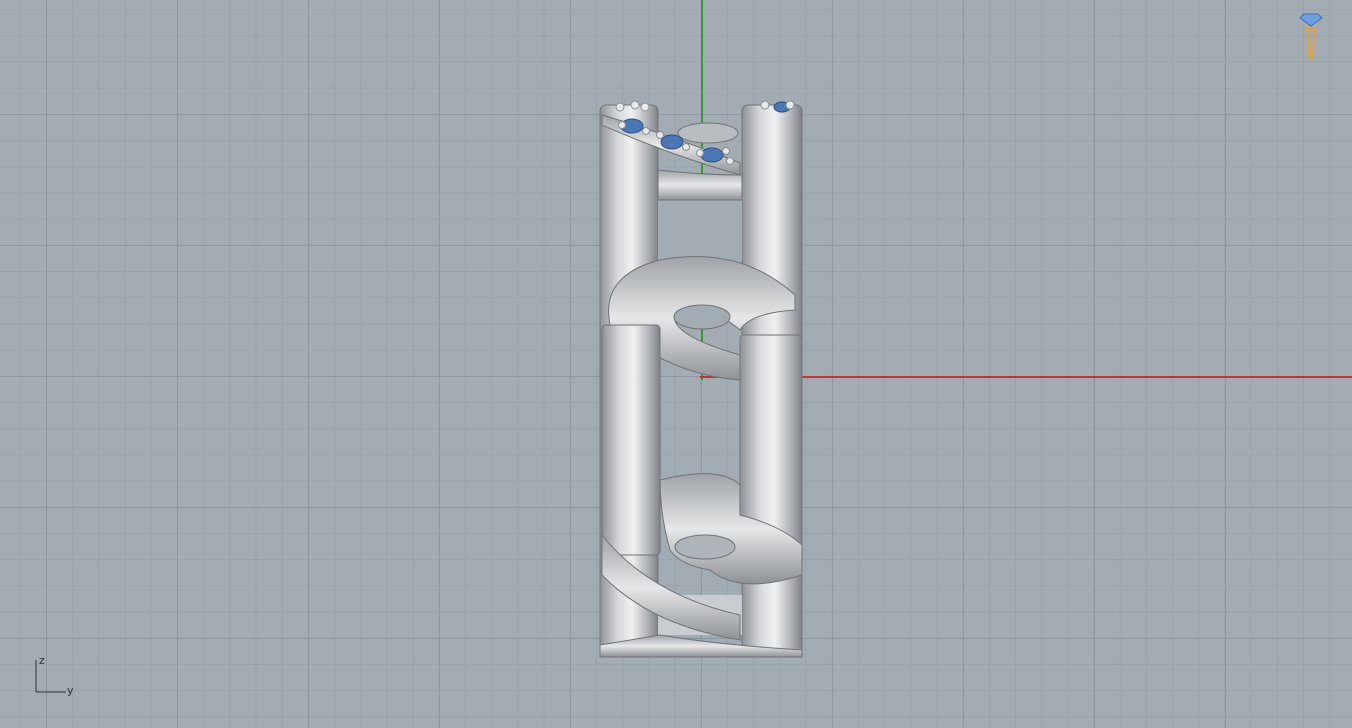  I want to click on gizmo-y-label: y, so click(70, 690).